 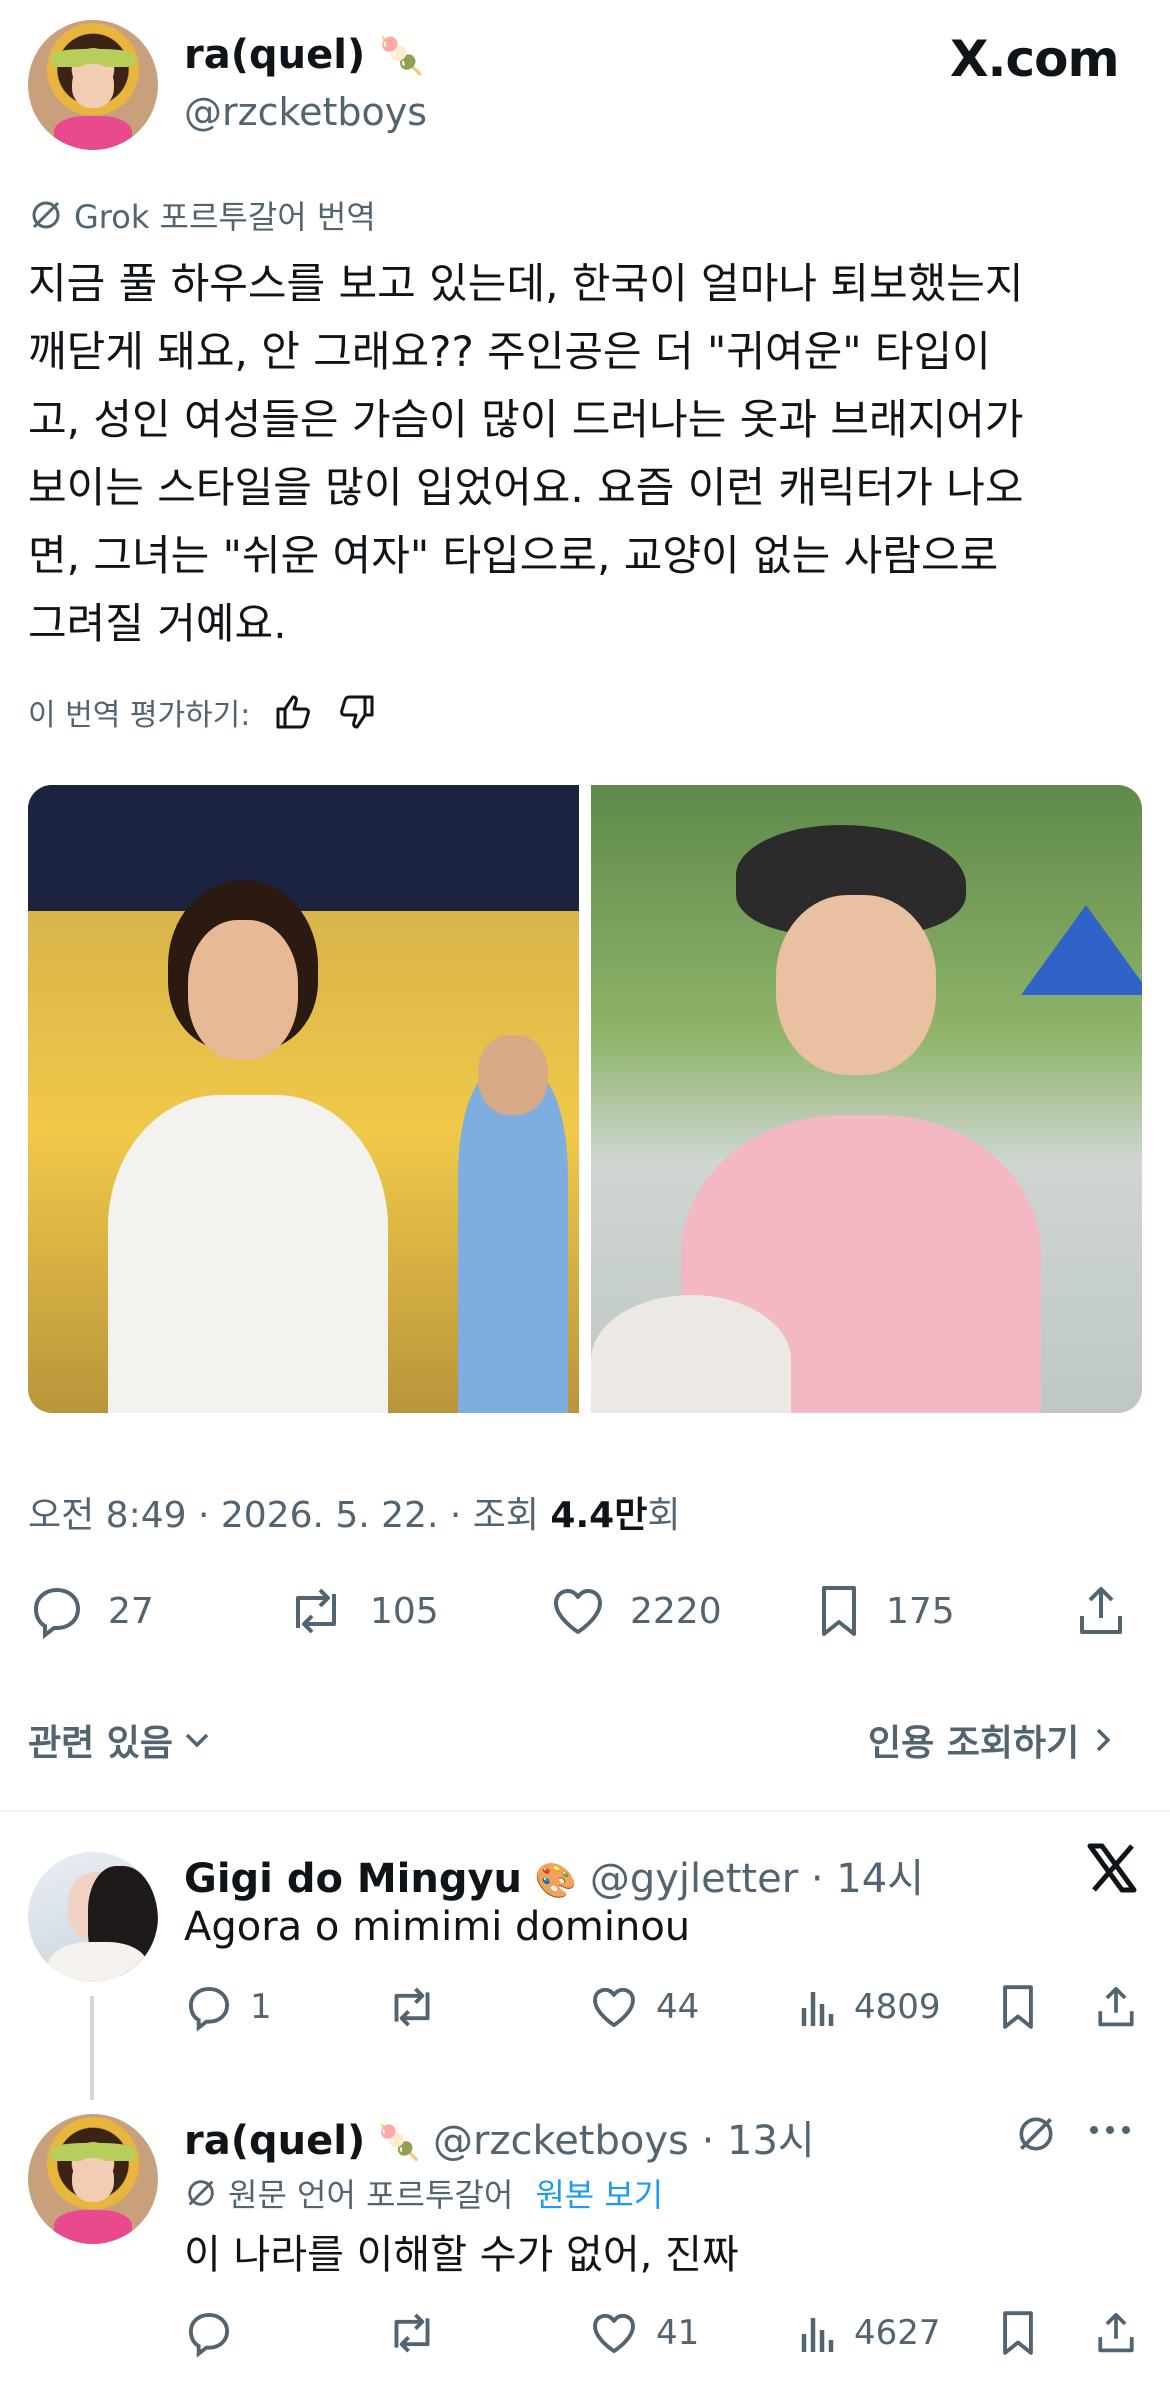 I want to click on reply-1-reply-action: 1, so click(x=228, y=2007).